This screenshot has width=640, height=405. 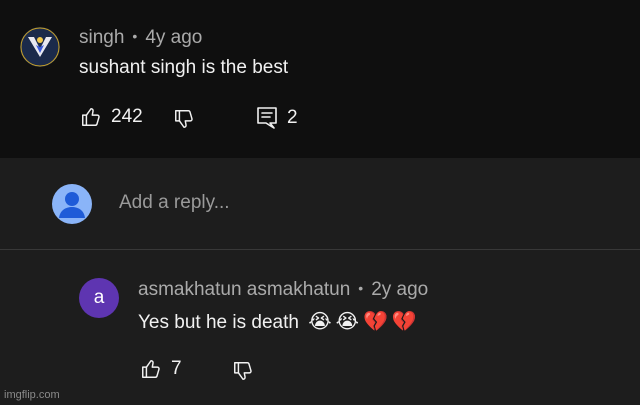 I want to click on reply-text: Yes but he is death, so click(x=218, y=322).